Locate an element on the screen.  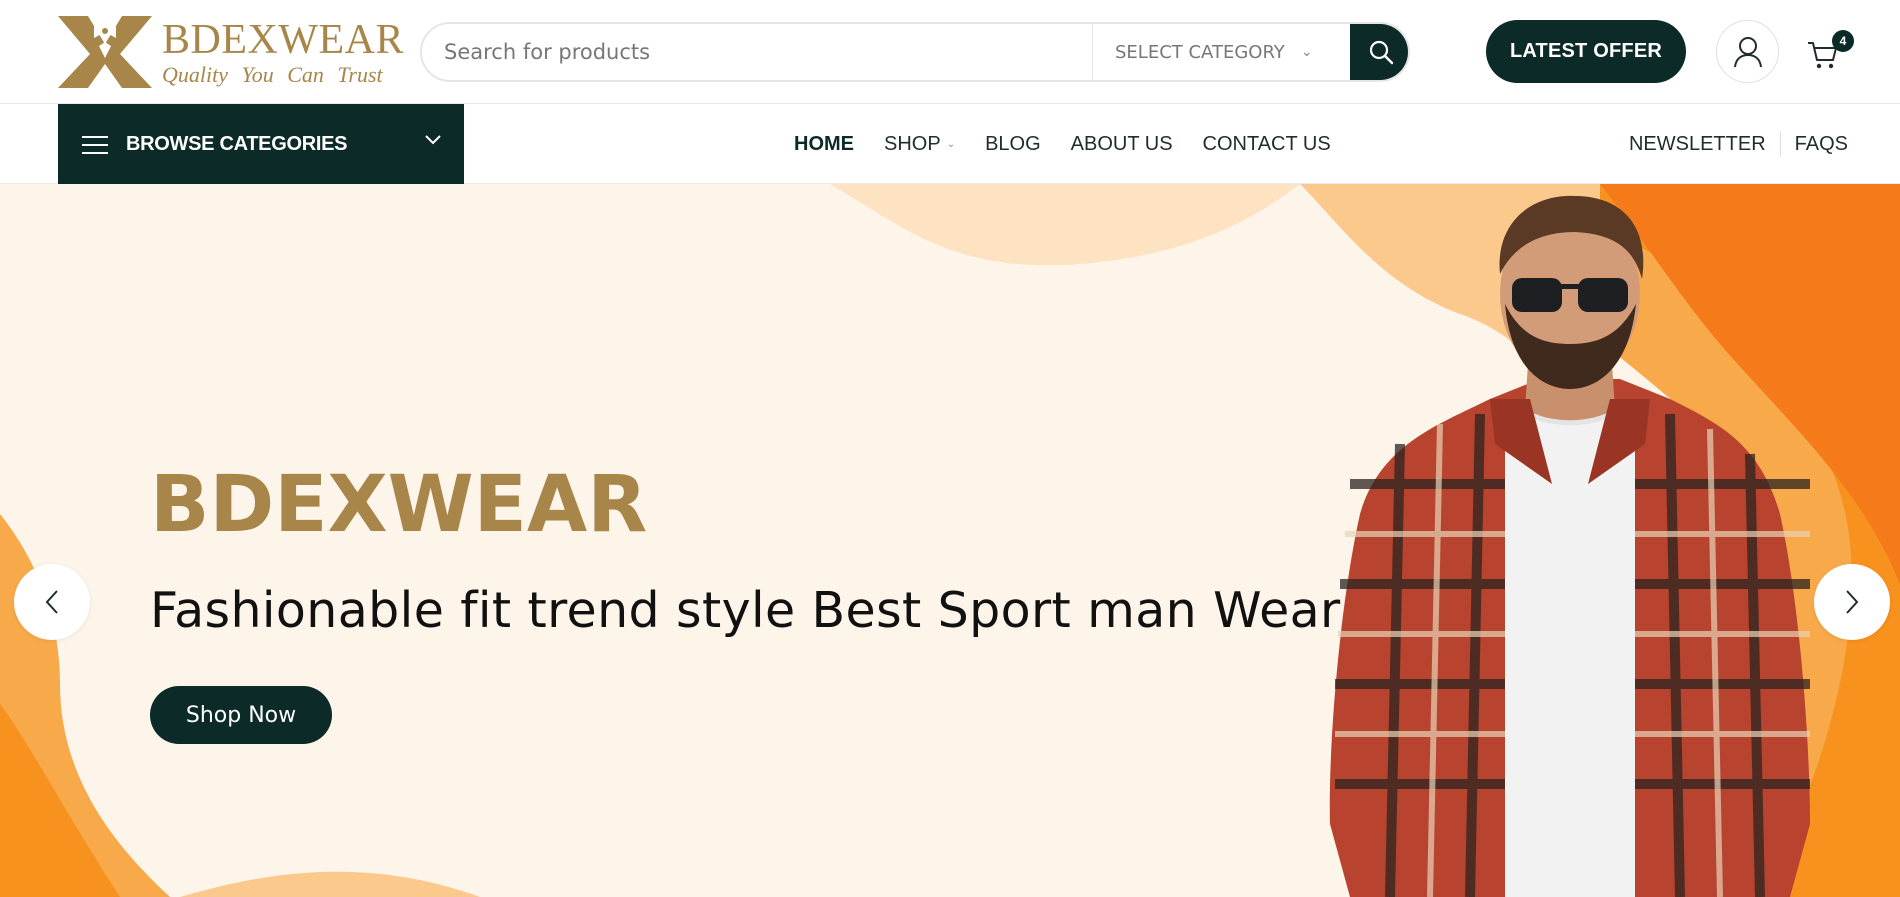
nav-item-label: HOME is located at coordinates (824, 143).